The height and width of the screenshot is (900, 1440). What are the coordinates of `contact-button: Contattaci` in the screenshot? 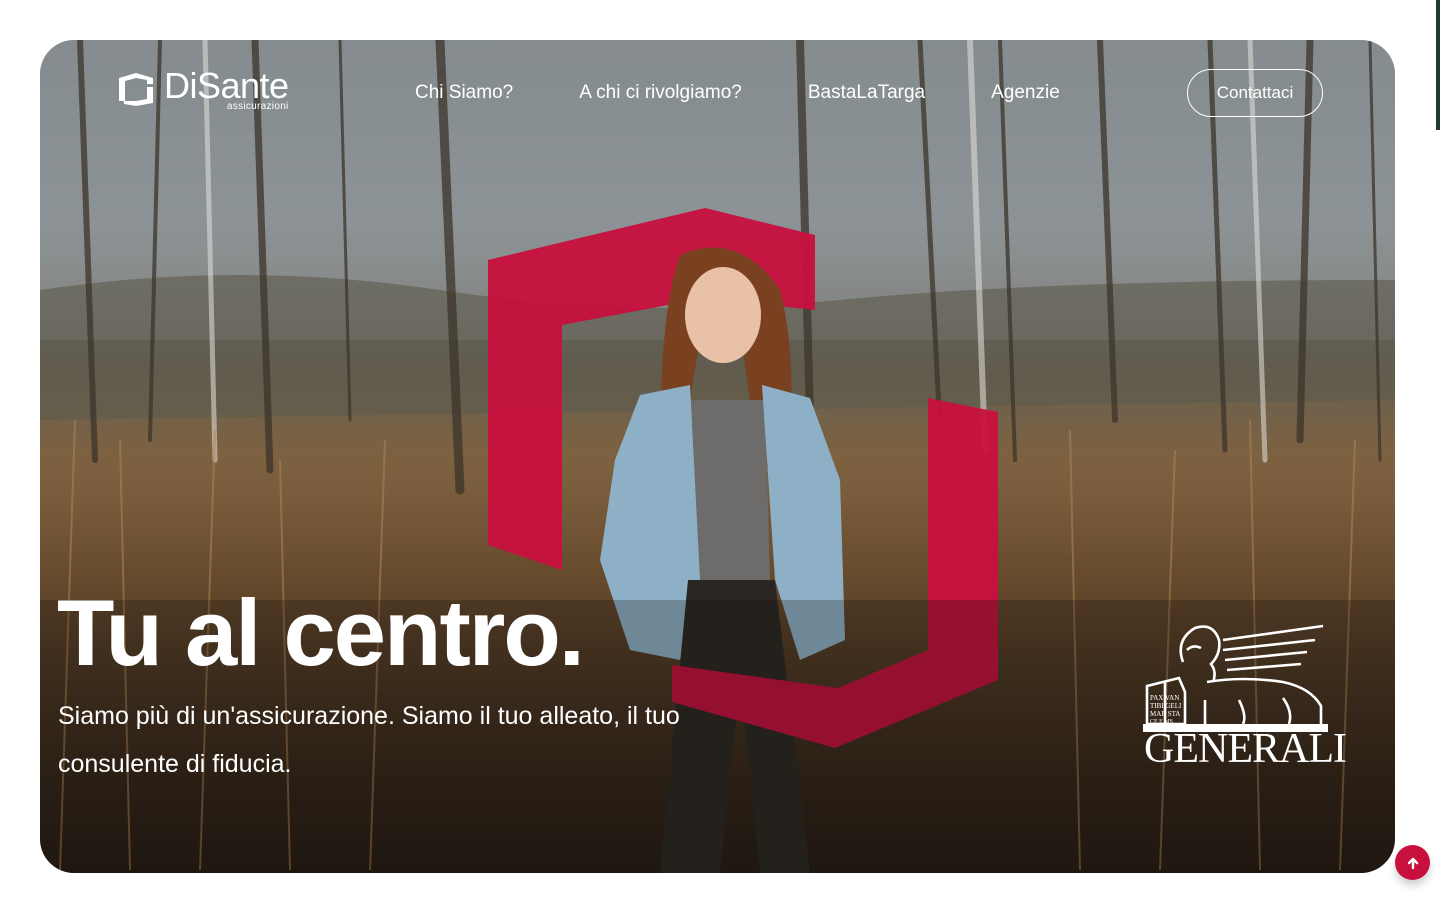 It's located at (1255, 93).